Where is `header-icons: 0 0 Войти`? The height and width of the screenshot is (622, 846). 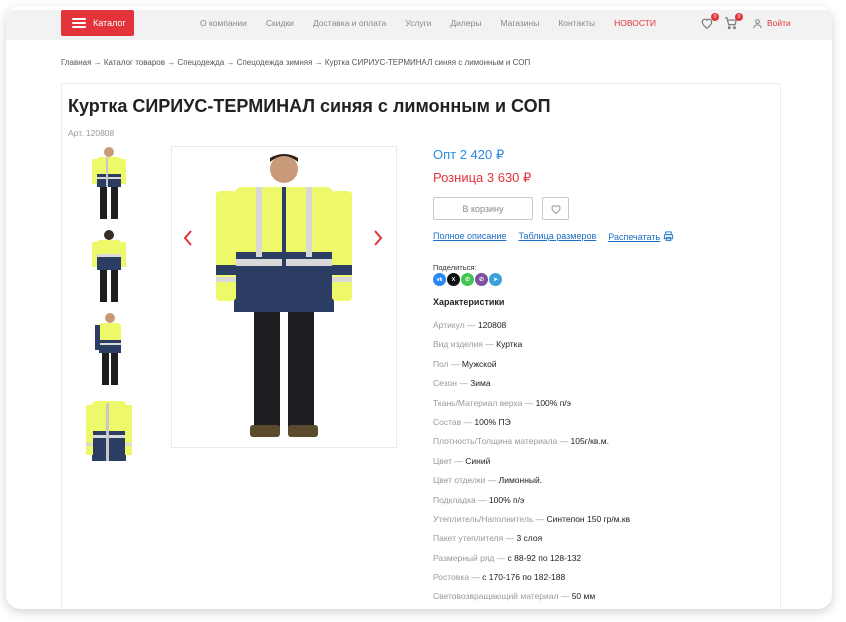
header-icons: 0 0 Войти is located at coordinates (745, 23).